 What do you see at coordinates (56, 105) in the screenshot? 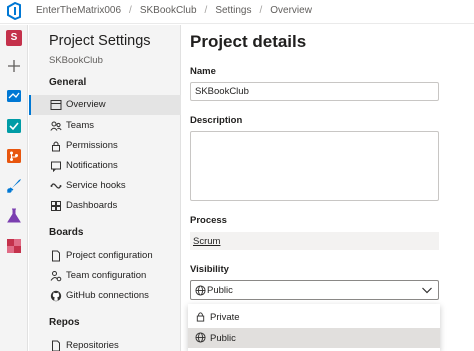
I see `overview-icon` at bounding box center [56, 105].